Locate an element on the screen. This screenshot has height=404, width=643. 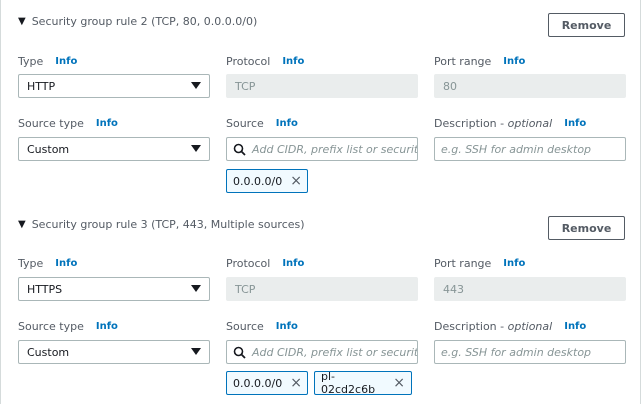
type-select: HTTPS is located at coordinates (114, 289).